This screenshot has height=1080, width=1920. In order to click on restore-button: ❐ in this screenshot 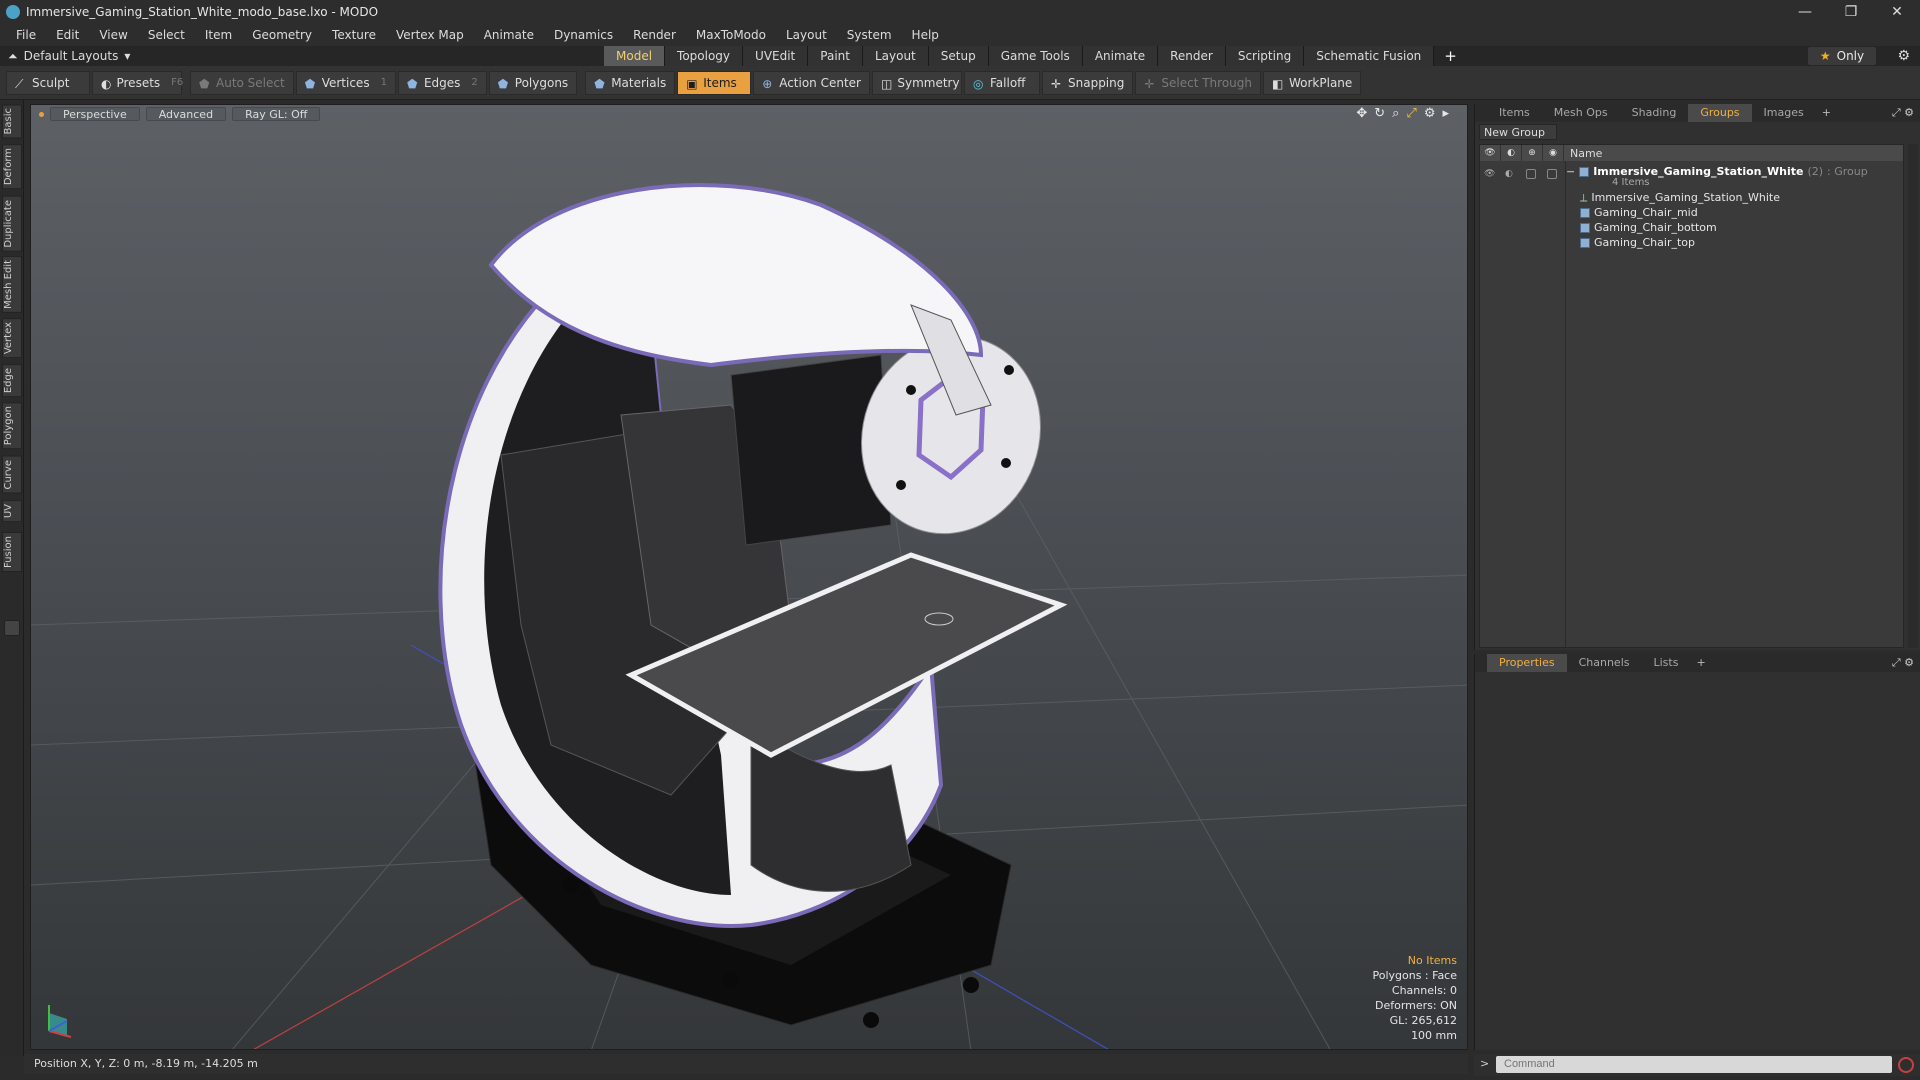, I will do `click(1851, 12)`.